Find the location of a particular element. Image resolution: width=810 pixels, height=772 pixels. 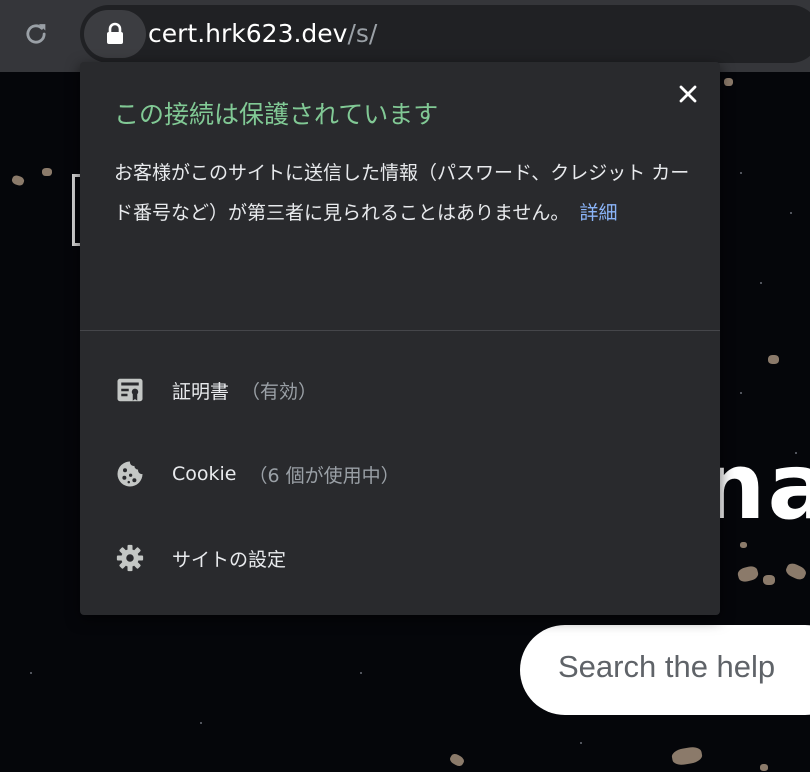

address-bar: cert.hrk623.dev/s/ is located at coordinates (445, 34).